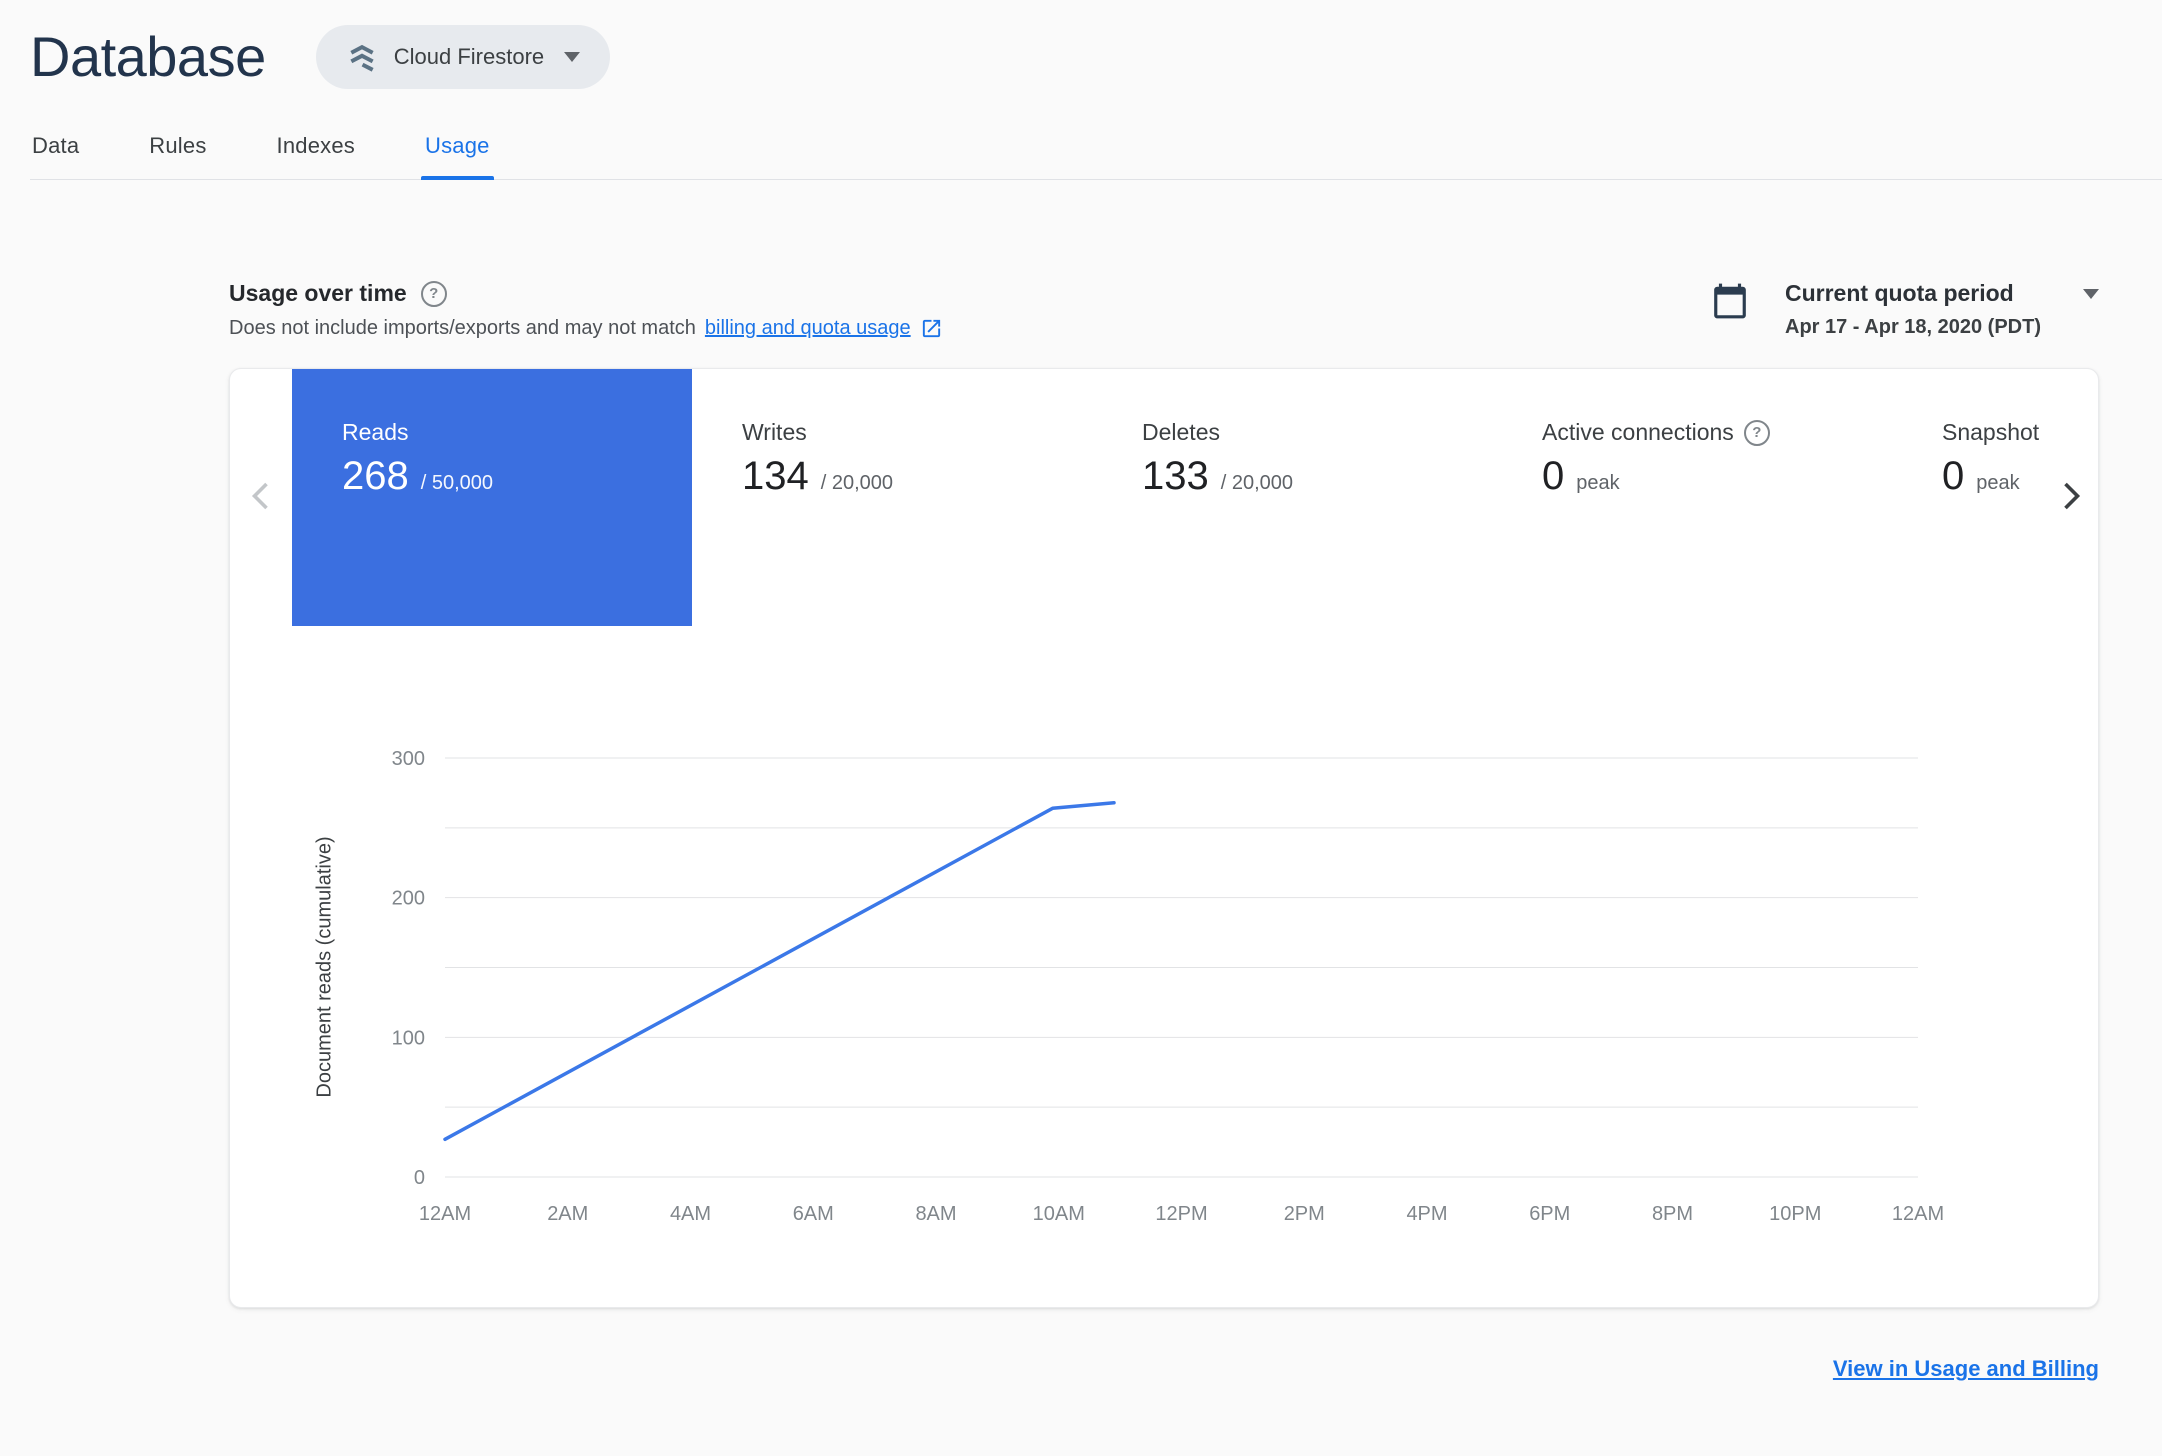 The width and height of the screenshot is (2162, 1456). Describe the element at coordinates (2091, 293) in the screenshot. I see `quota-caret-down-icon` at that location.